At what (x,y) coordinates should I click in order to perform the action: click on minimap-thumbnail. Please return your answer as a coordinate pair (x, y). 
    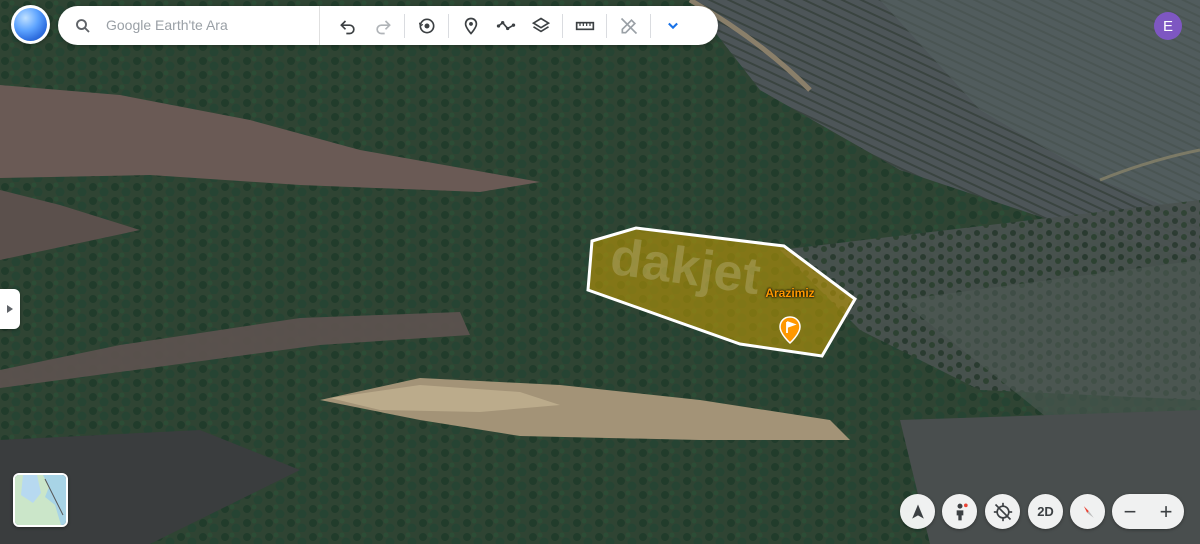
    Looking at the image, I should click on (40, 500).